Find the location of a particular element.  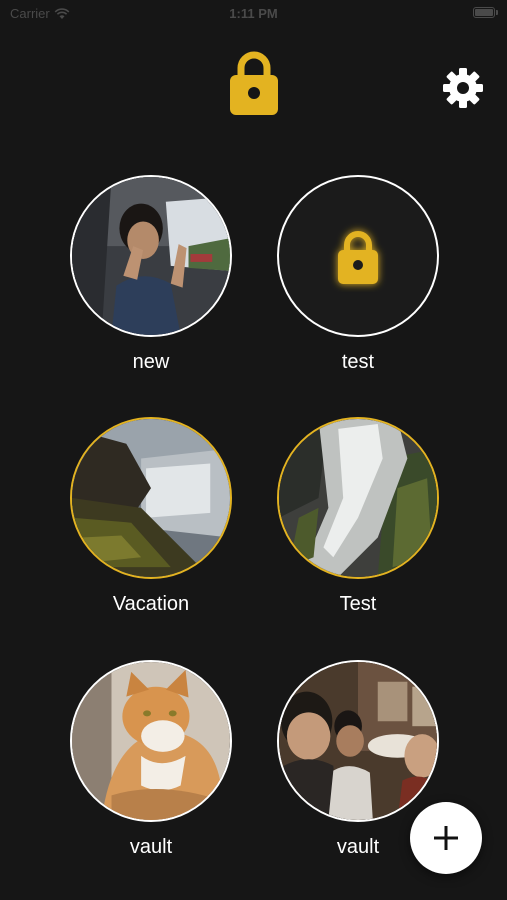

vault-item: new is located at coordinates (151, 274).